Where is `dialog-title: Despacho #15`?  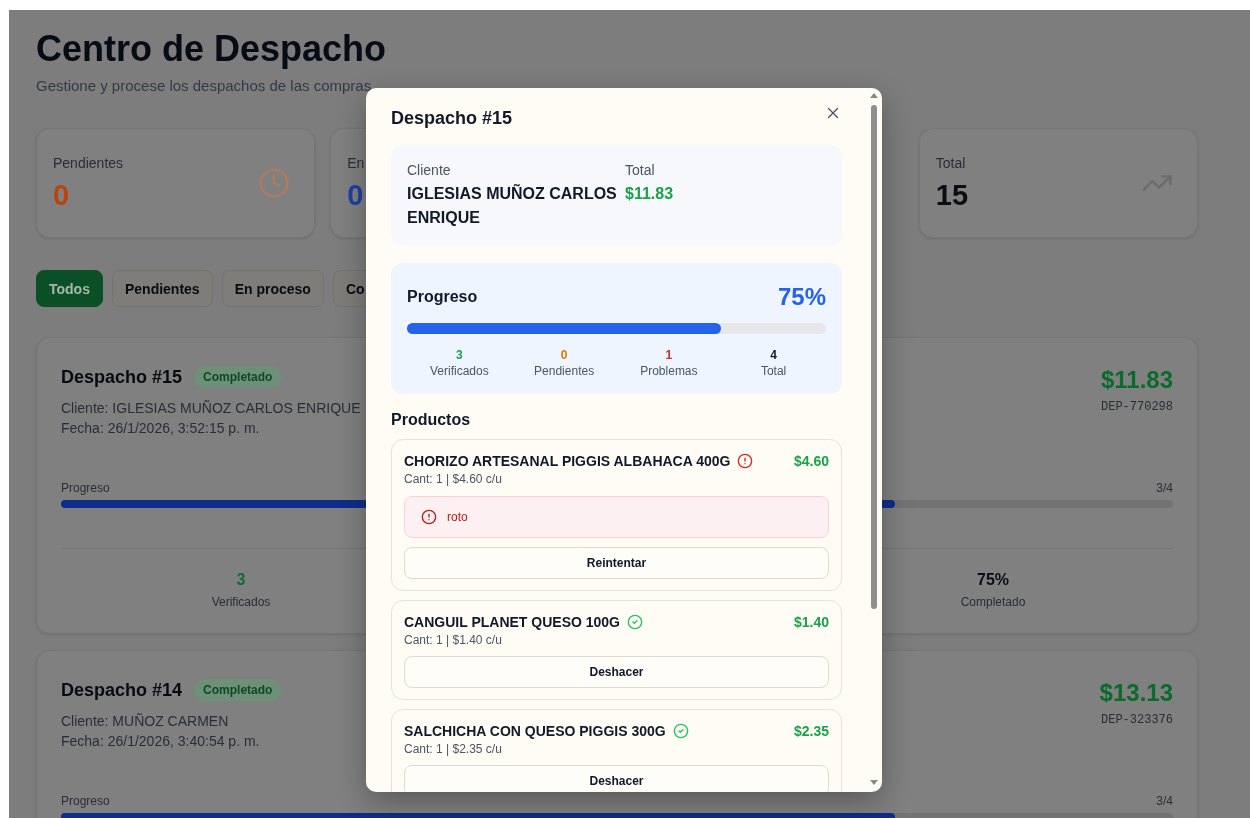
dialog-title: Despacho #15 is located at coordinates (452, 118).